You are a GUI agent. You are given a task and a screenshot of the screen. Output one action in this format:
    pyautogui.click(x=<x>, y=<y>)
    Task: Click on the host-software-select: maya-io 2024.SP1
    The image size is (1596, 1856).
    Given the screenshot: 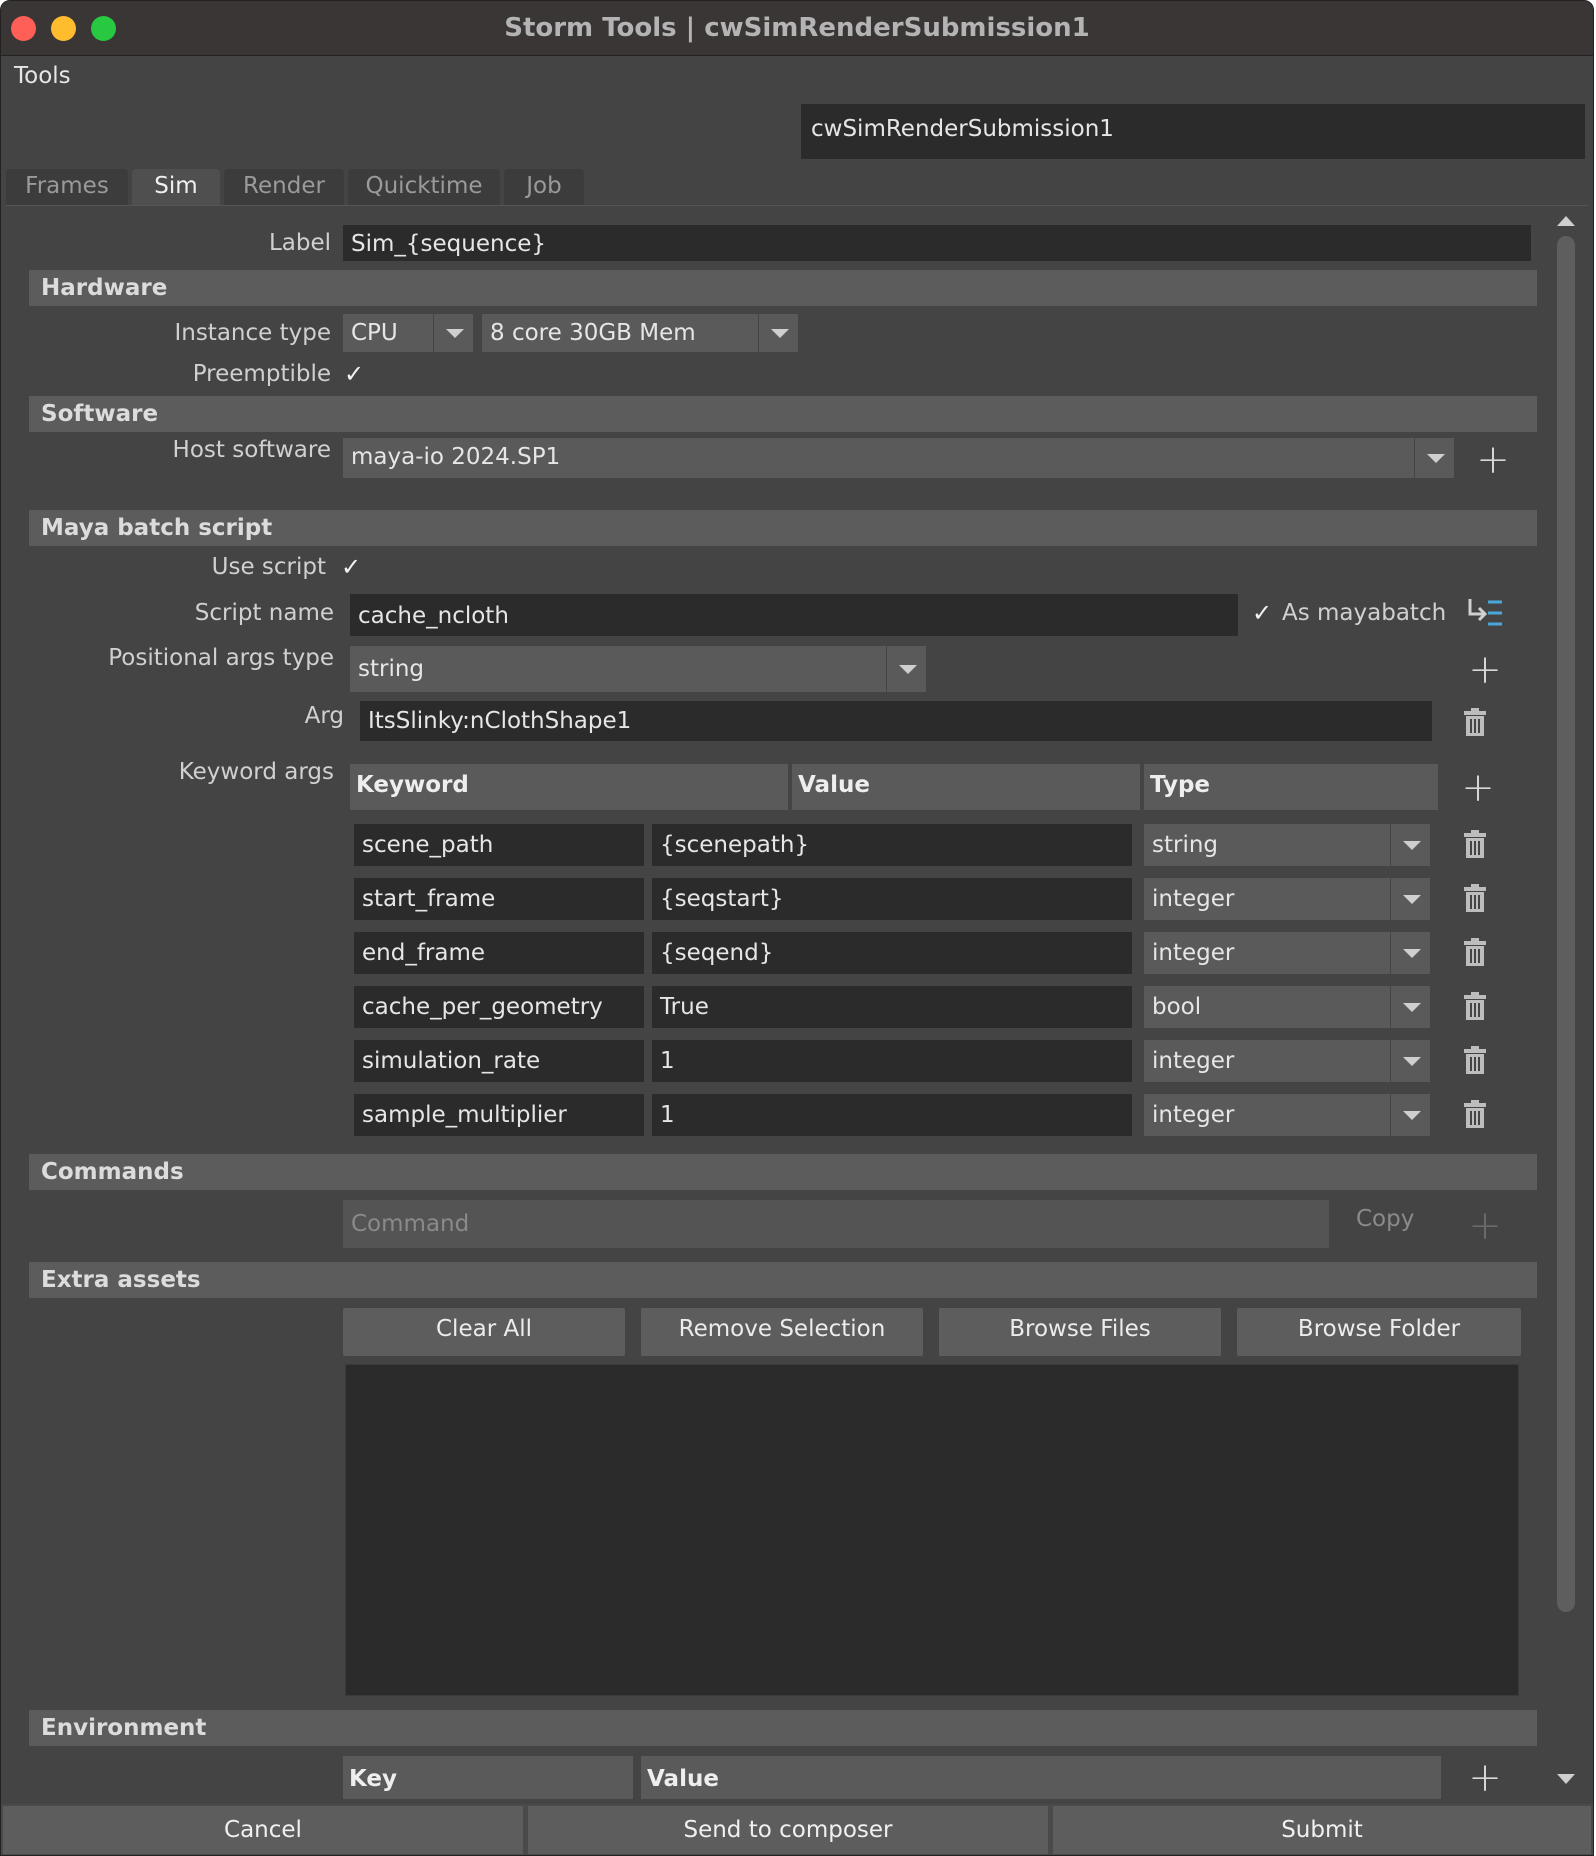 What is the action you would take?
    pyautogui.click(x=898, y=458)
    